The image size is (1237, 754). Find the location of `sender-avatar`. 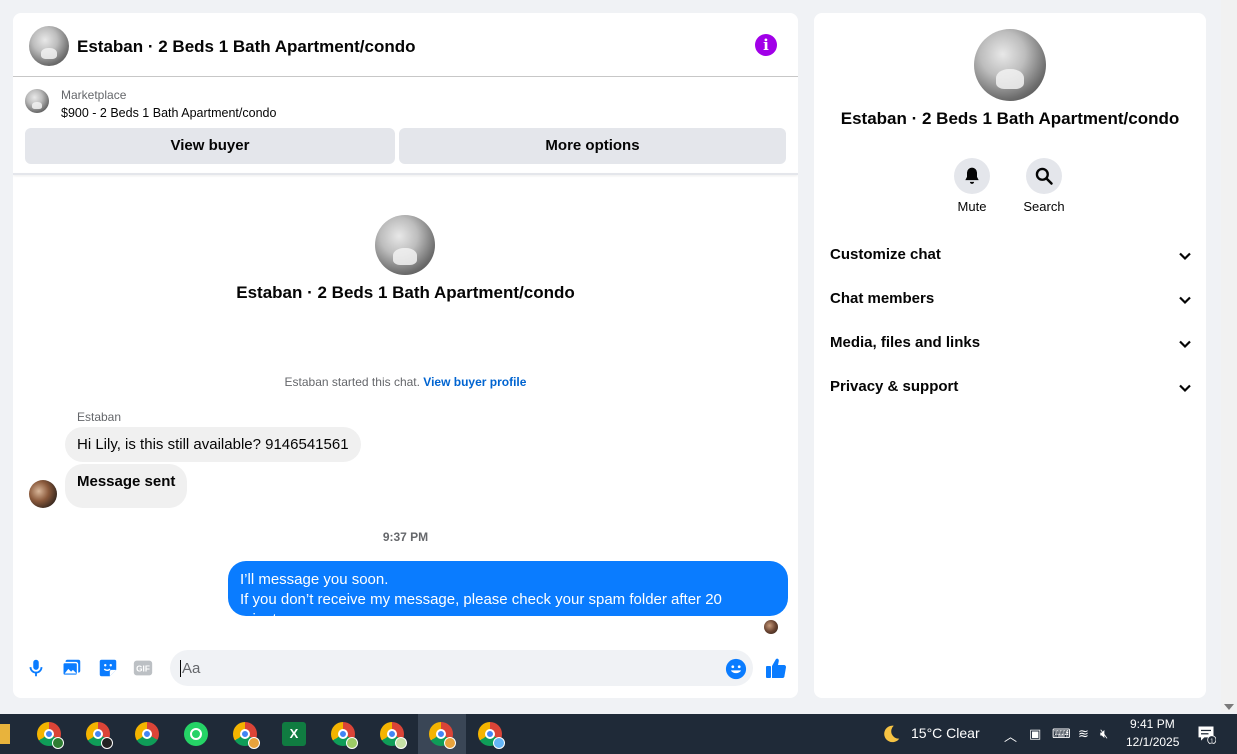

sender-avatar is located at coordinates (43, 494).